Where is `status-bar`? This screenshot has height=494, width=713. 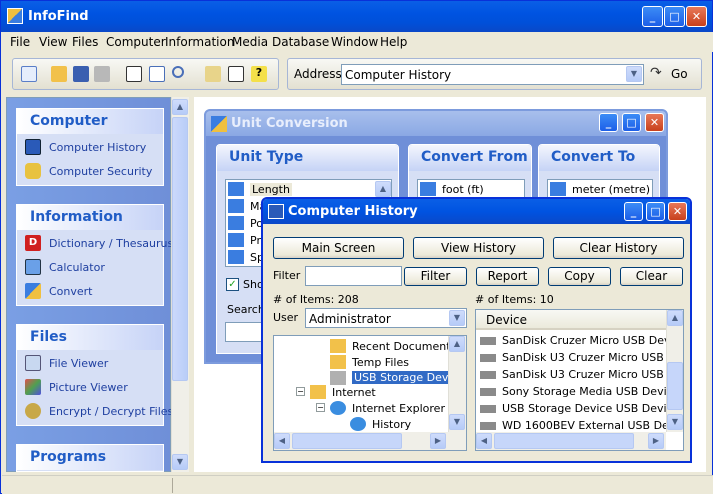 status-bar is located at coordinates (357, 484).